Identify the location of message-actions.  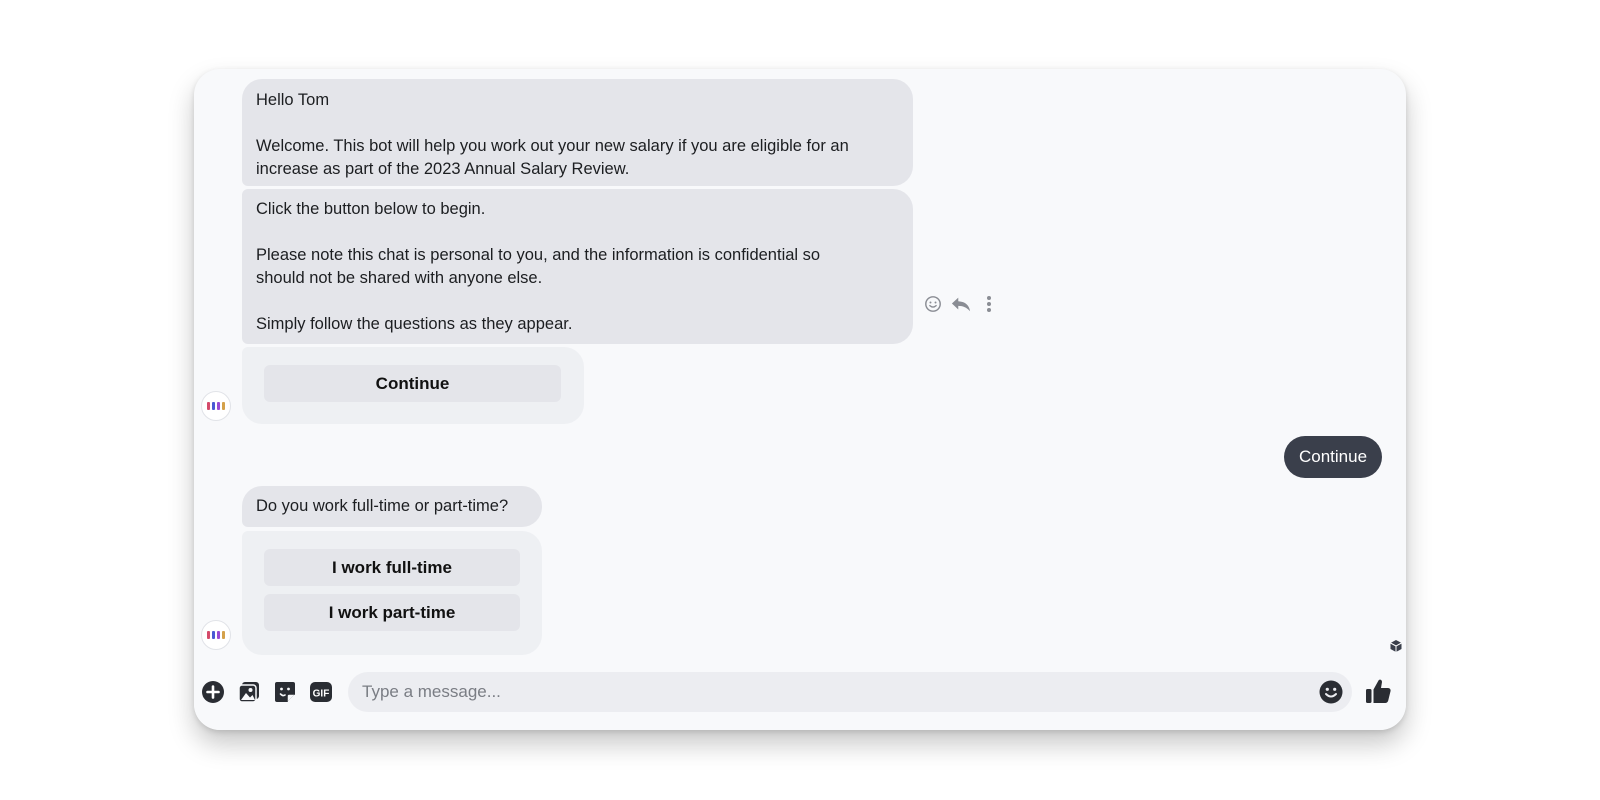
(962, 304).